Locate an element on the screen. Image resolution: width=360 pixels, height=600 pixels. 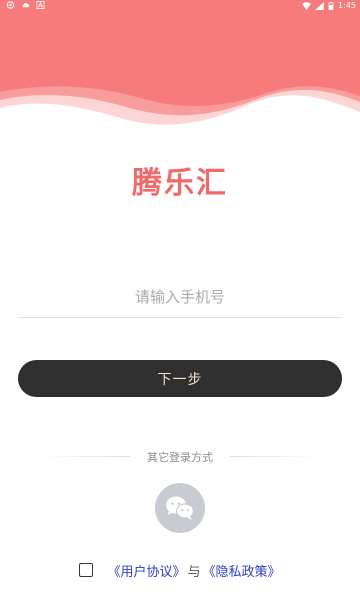
privacy-policy-link: 《隐私政策》 is located at coordinates (242, 570).